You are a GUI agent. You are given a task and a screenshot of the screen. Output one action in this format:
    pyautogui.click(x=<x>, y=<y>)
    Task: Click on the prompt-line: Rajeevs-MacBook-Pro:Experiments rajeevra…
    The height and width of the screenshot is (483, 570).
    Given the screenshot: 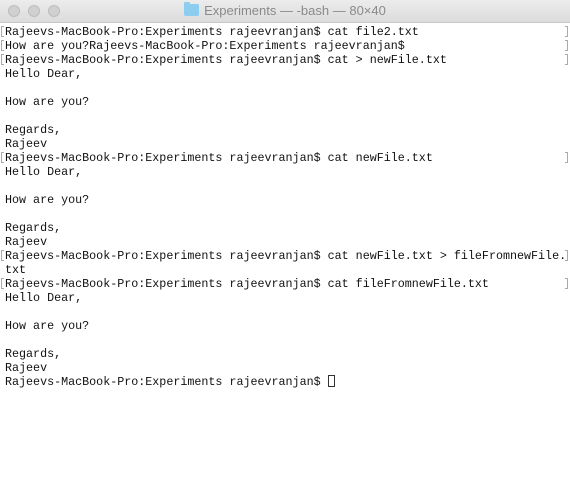 What is the action you would take?
    pyautogui.click(x=285, y=382)
    